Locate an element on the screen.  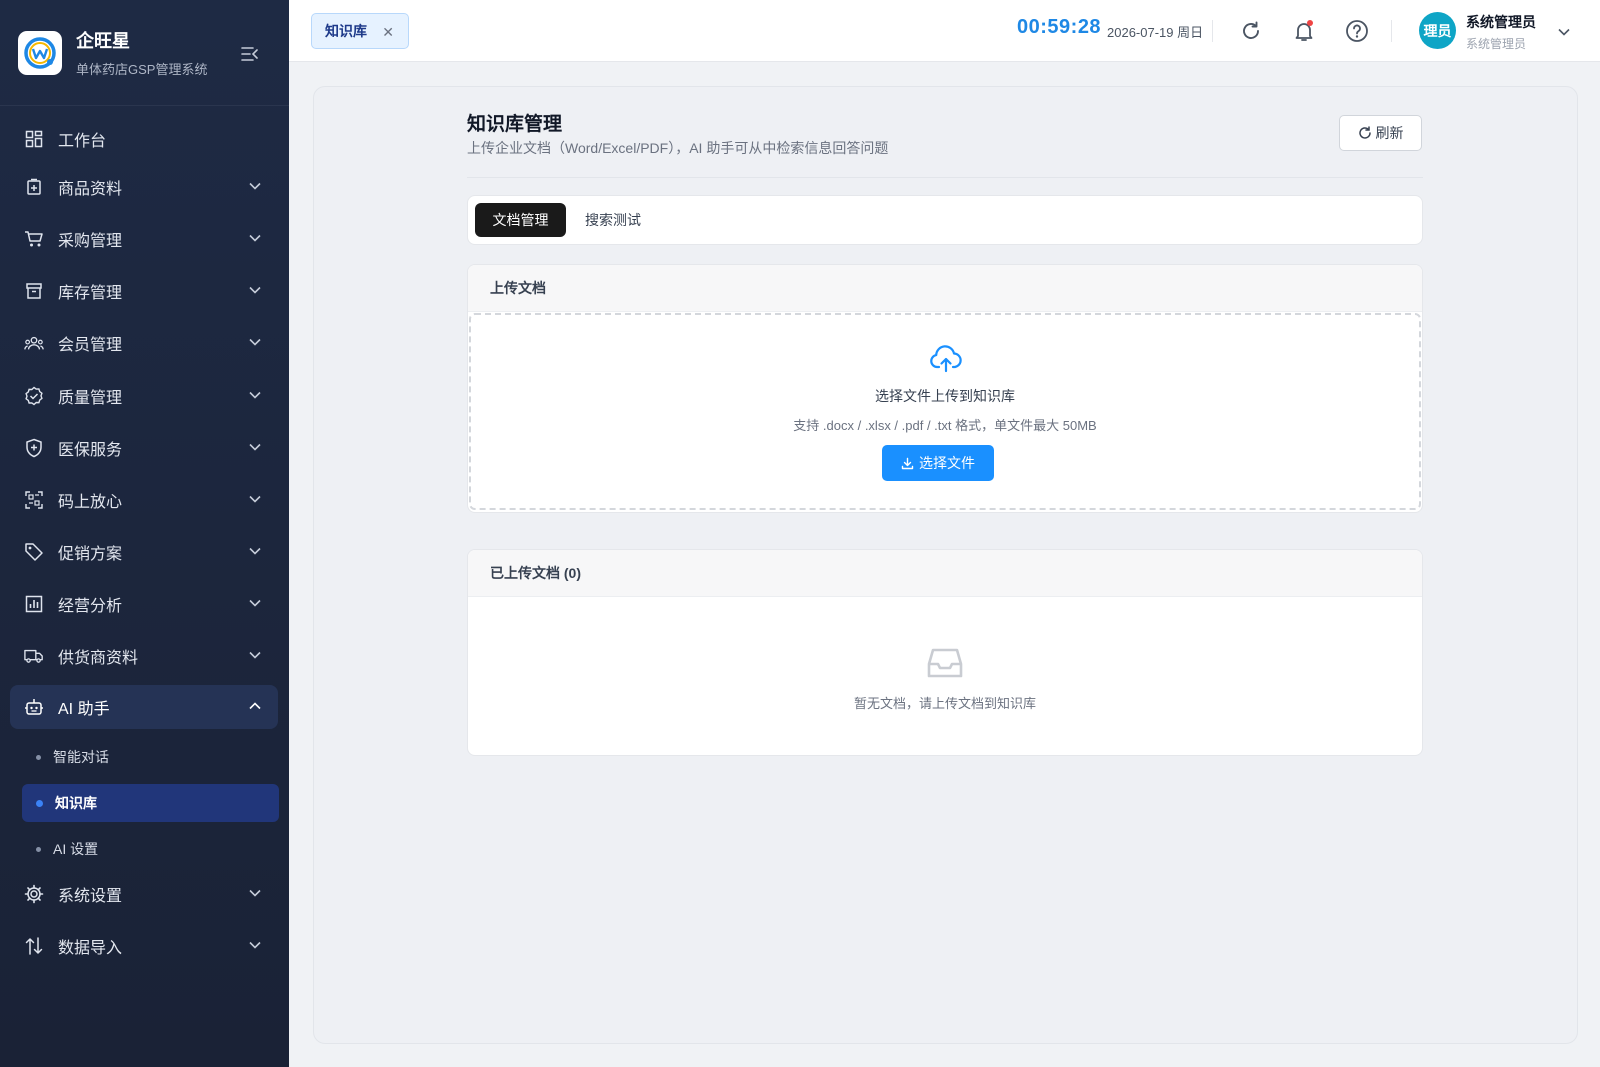
help-icon is located at coordinates (1357, 31).